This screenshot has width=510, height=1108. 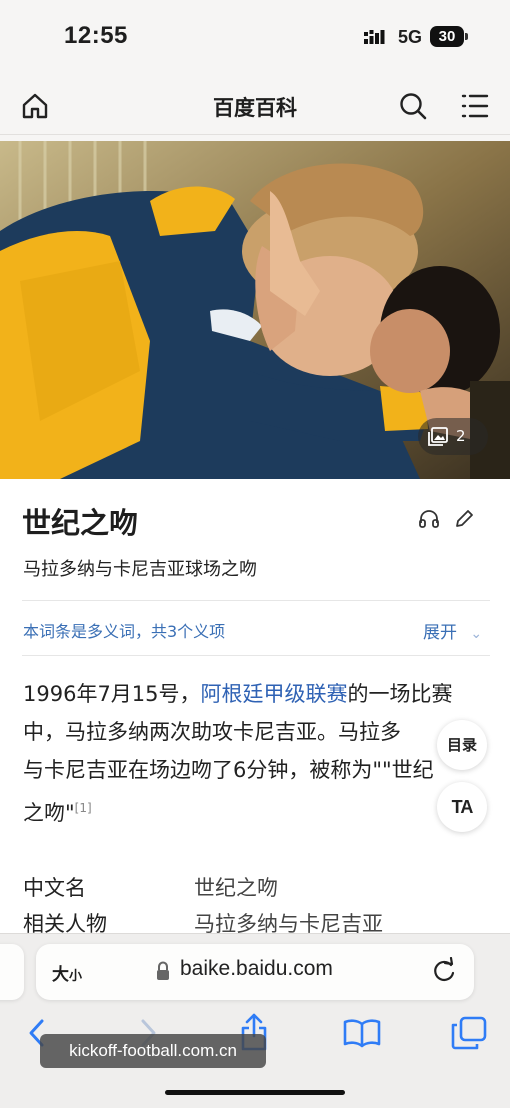 What do you see at coordinates (49, 813) in the screenshot?
I see `summary-text: 之吻"` at bounding box center [49, 813].